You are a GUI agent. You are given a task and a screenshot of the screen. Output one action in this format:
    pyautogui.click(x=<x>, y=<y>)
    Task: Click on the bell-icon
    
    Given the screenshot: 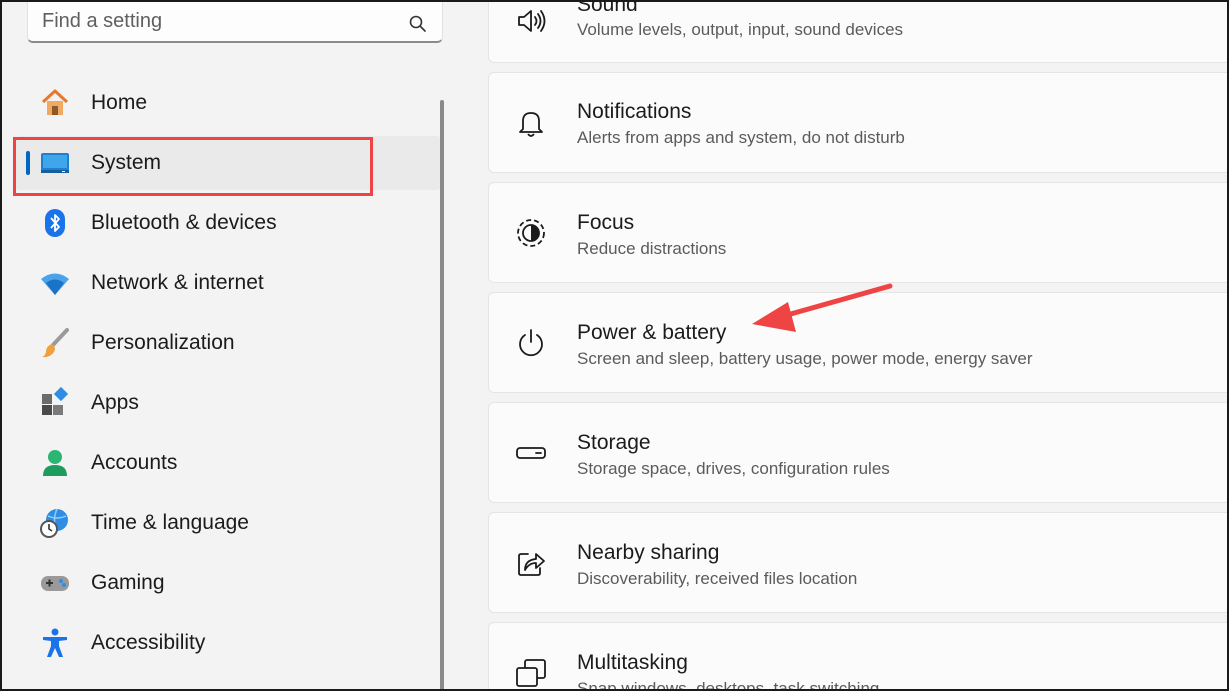 What is the action you would take?
    pyautogui.click(x=531, y=123)
    